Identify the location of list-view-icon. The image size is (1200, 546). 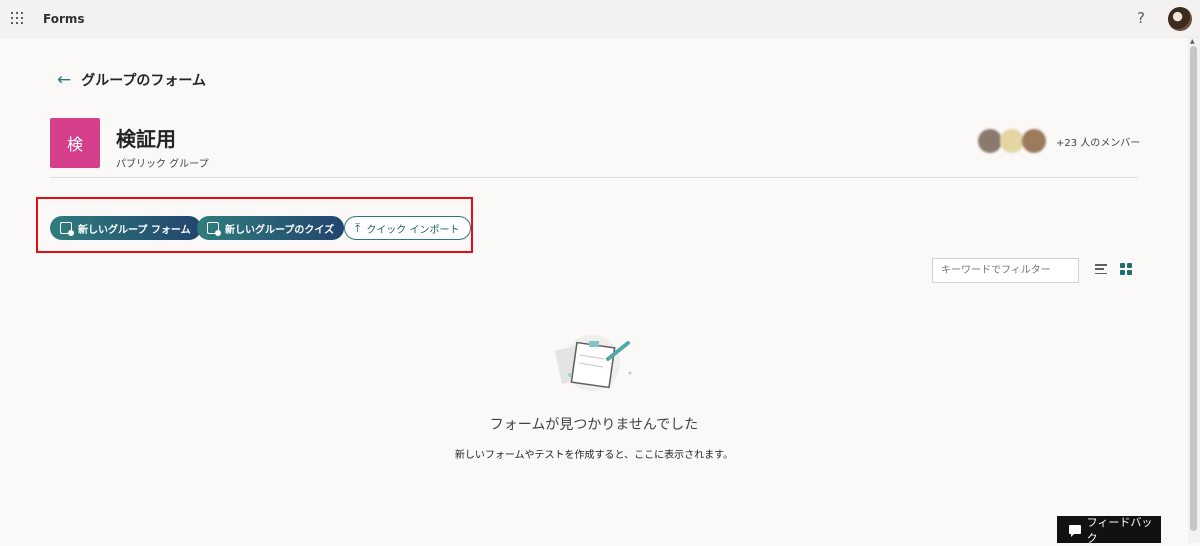
(1101, 269).